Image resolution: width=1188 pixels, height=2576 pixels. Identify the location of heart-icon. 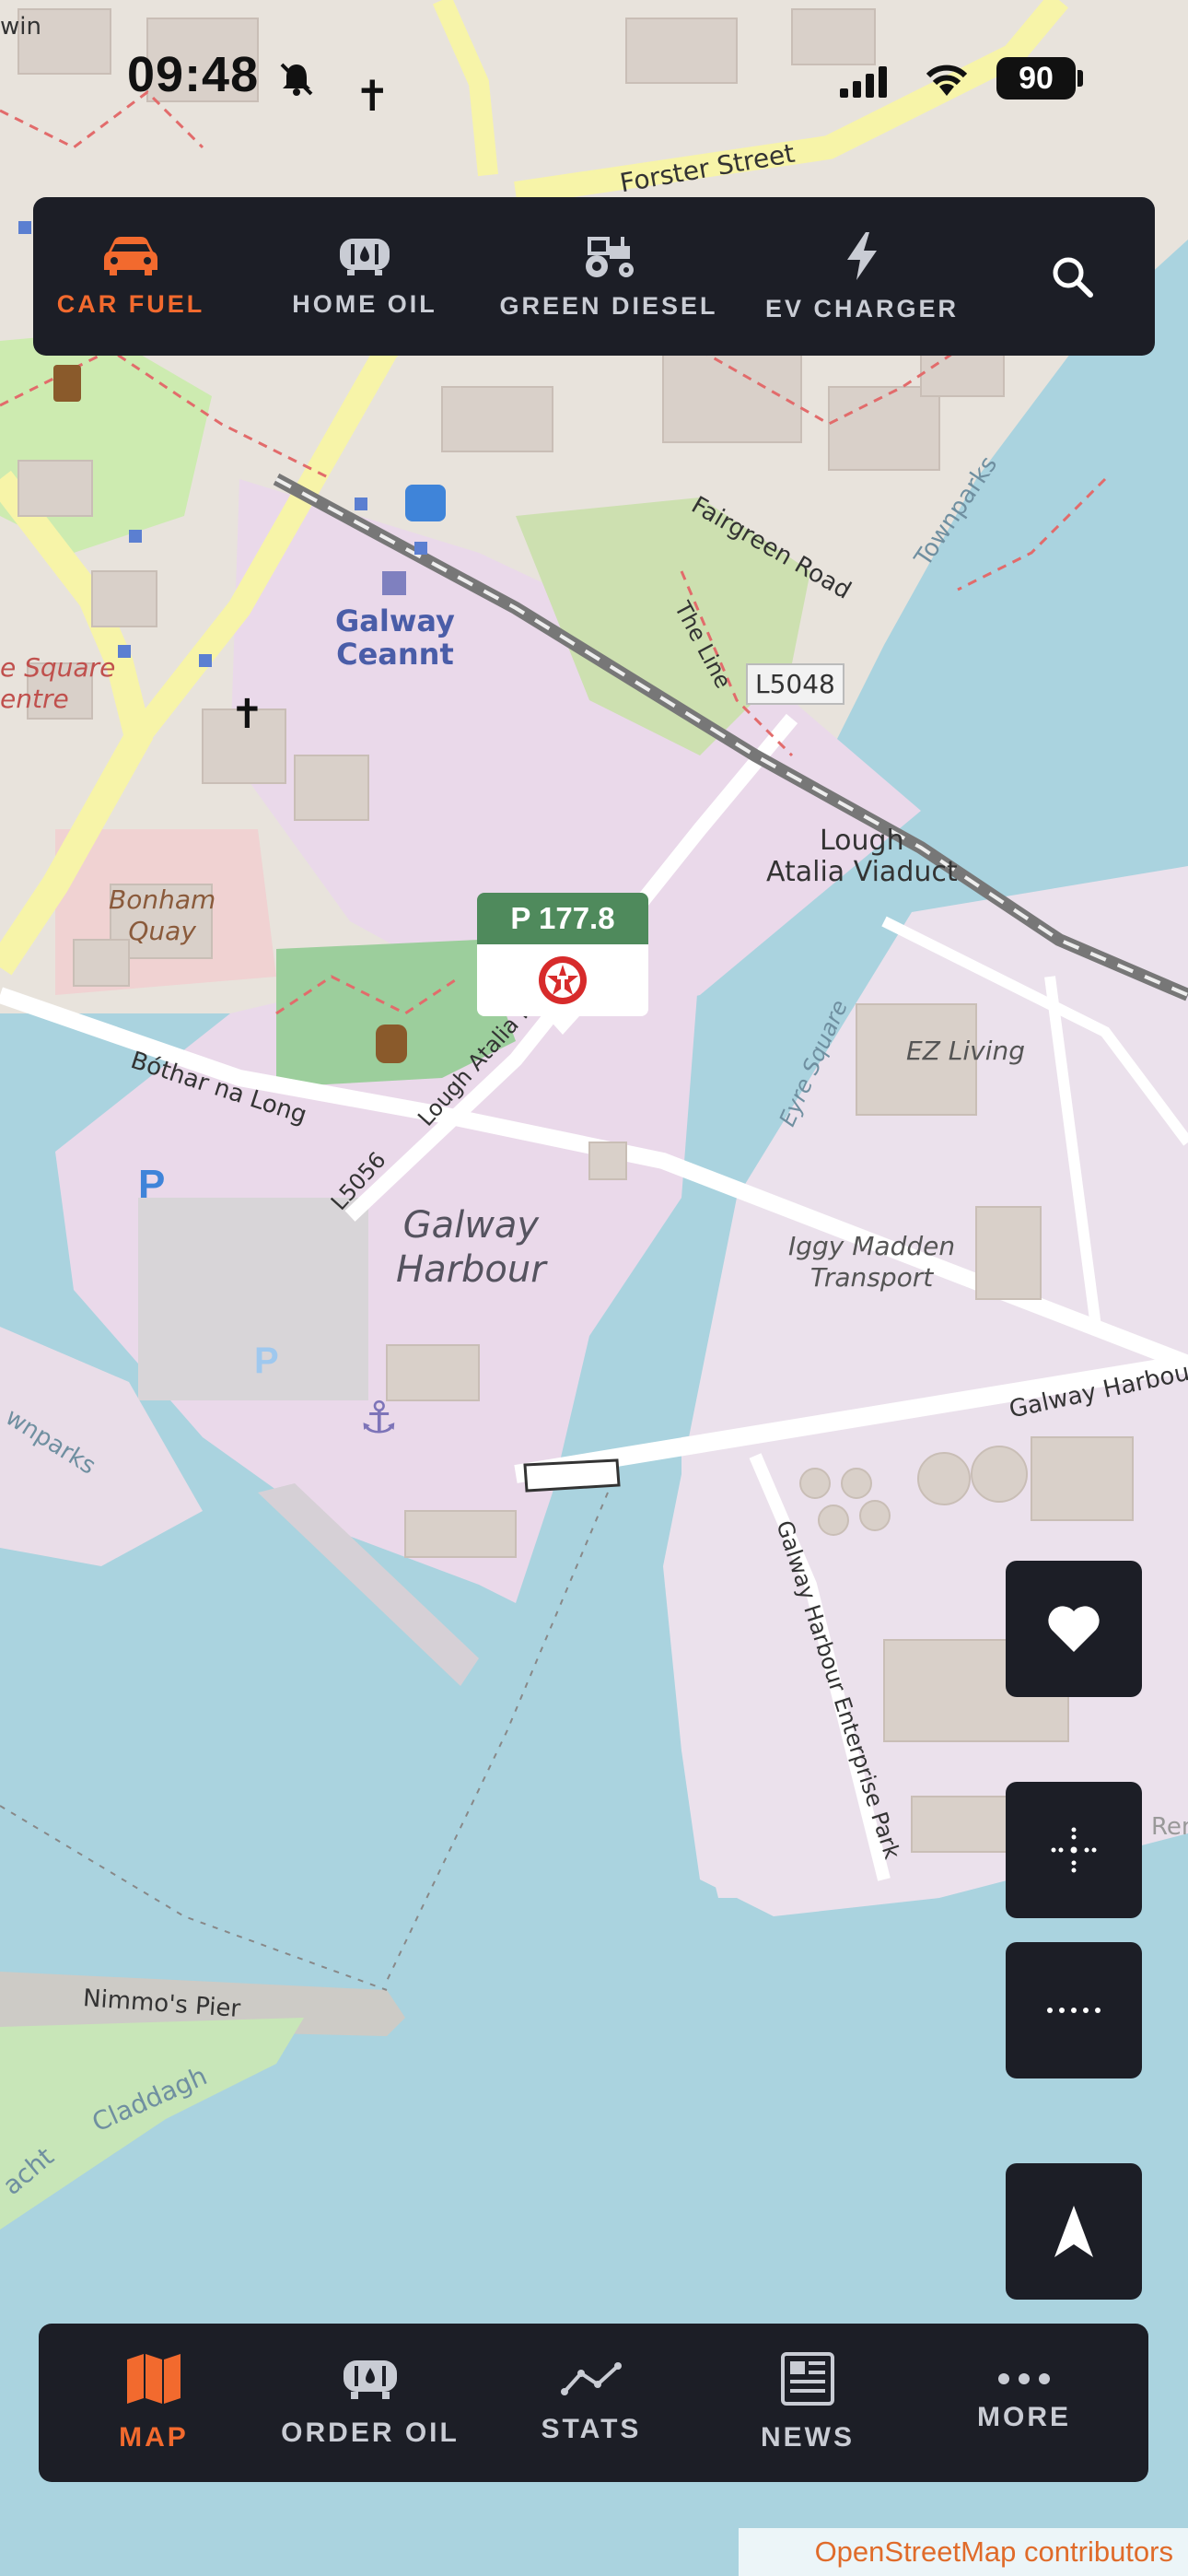
(1074, 1629).